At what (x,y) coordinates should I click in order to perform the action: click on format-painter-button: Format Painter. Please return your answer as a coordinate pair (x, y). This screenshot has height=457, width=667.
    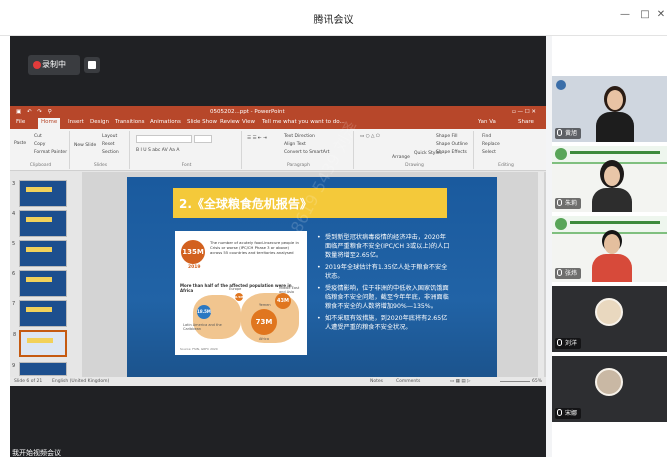
    Looking at the image, I should click on (50, 152).